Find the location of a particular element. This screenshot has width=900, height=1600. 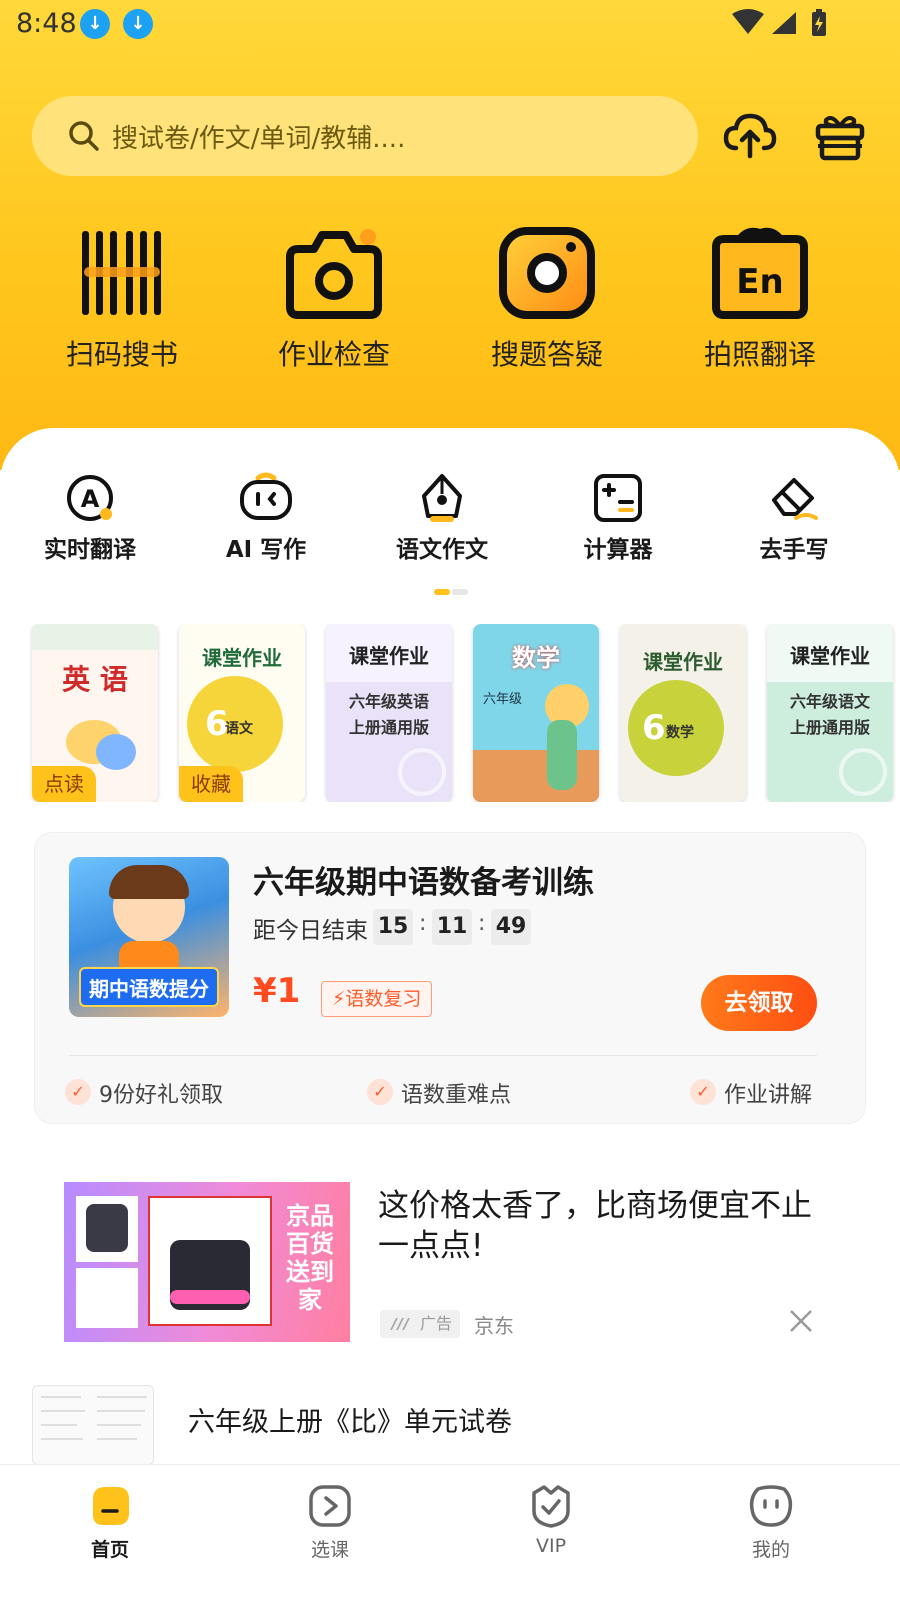

pen-nib-icon is located at coordinates (442, 498).